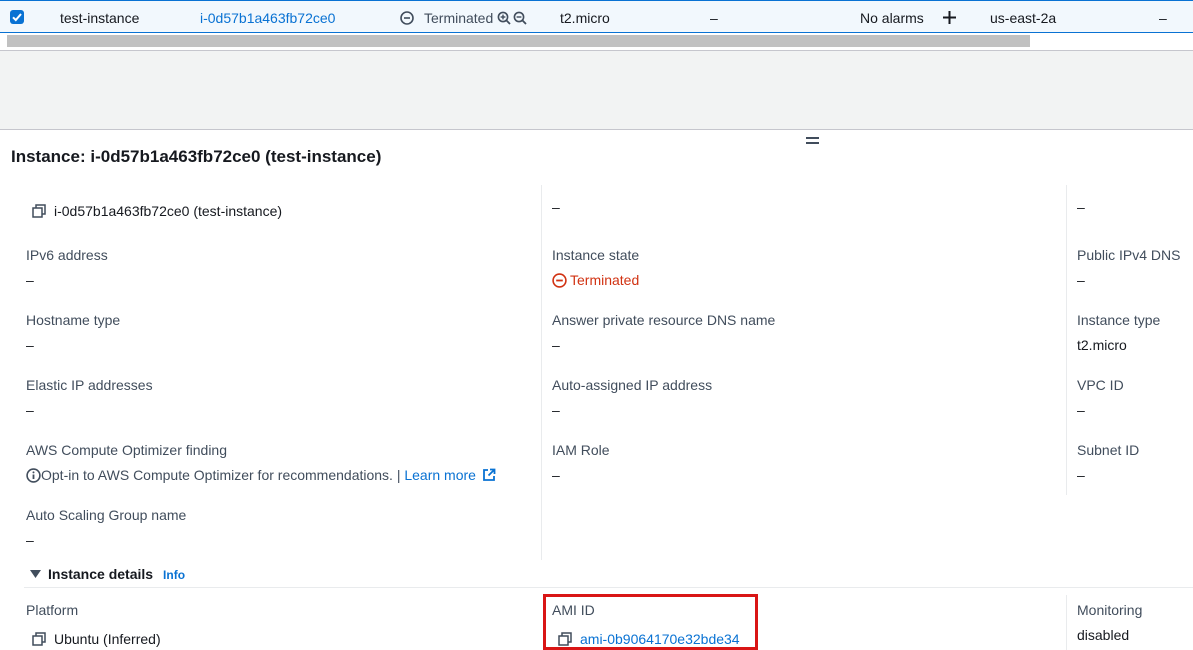 The height and width of the screenshot is (650, 1193). I want to click on platform-value: Ubuntu (Inferred), so click(96, 639).